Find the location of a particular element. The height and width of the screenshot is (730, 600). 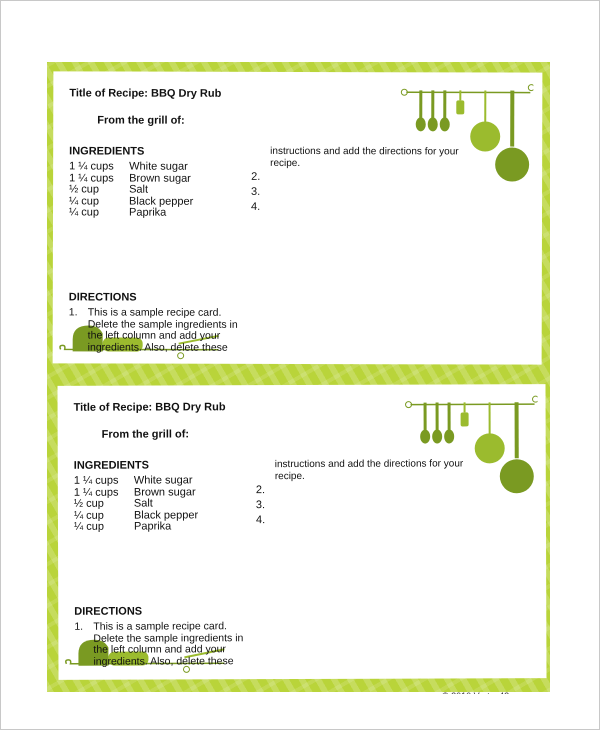

copyright-footer: © 2010 Vertex42 is located at coordinates (475, 691).